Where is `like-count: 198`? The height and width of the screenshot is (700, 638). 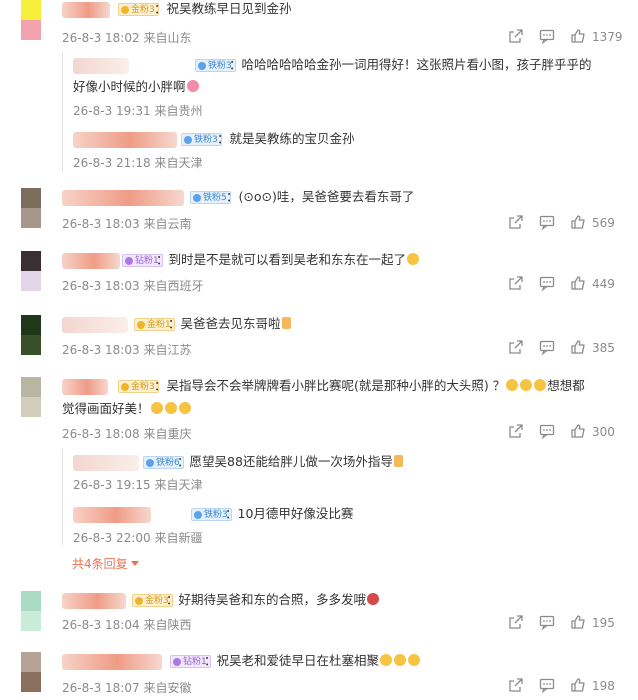 like-count: 198 is located at coordinates (603, 686).